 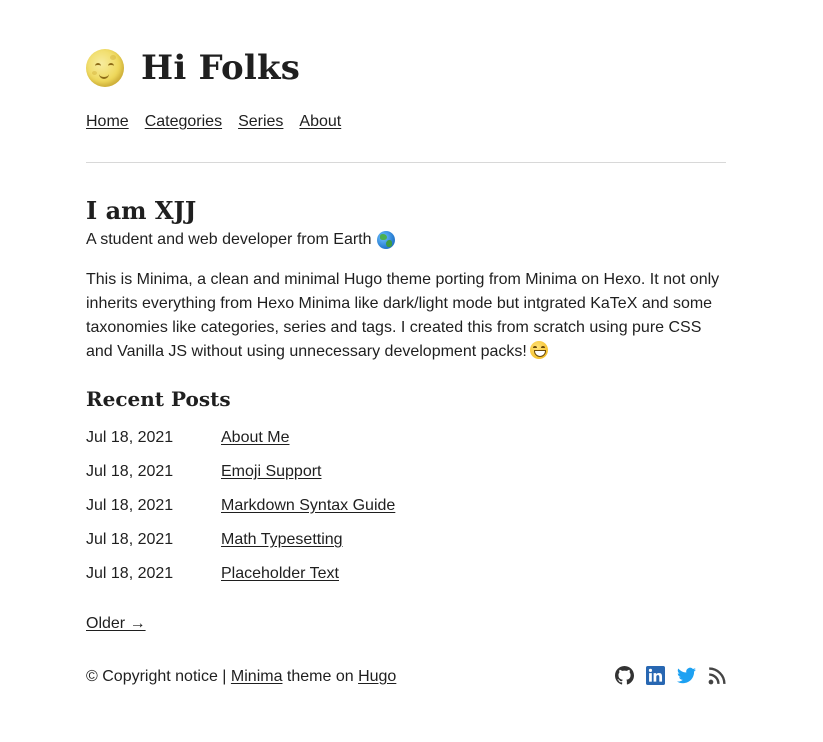 I want to click on site-title: Hi Folks, so click(x=220, y=68).